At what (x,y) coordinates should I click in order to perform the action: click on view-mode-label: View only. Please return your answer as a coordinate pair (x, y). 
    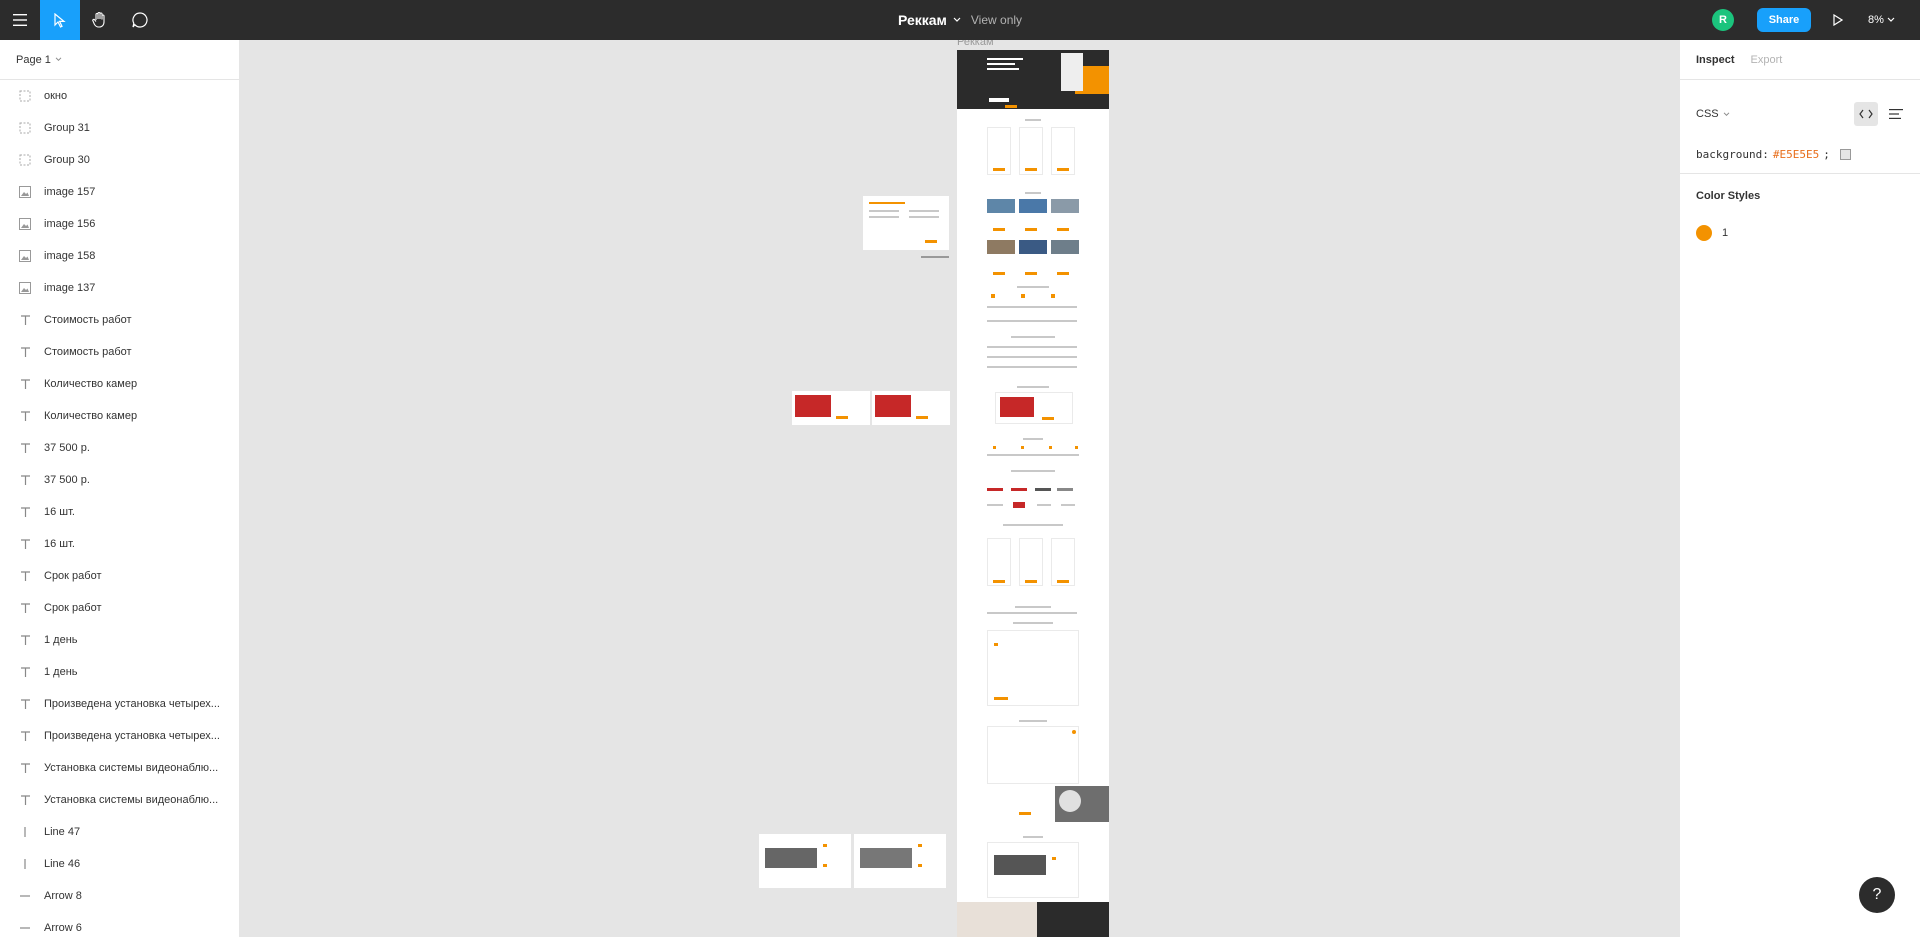
    Looking at the image, I should click on (996, 20).